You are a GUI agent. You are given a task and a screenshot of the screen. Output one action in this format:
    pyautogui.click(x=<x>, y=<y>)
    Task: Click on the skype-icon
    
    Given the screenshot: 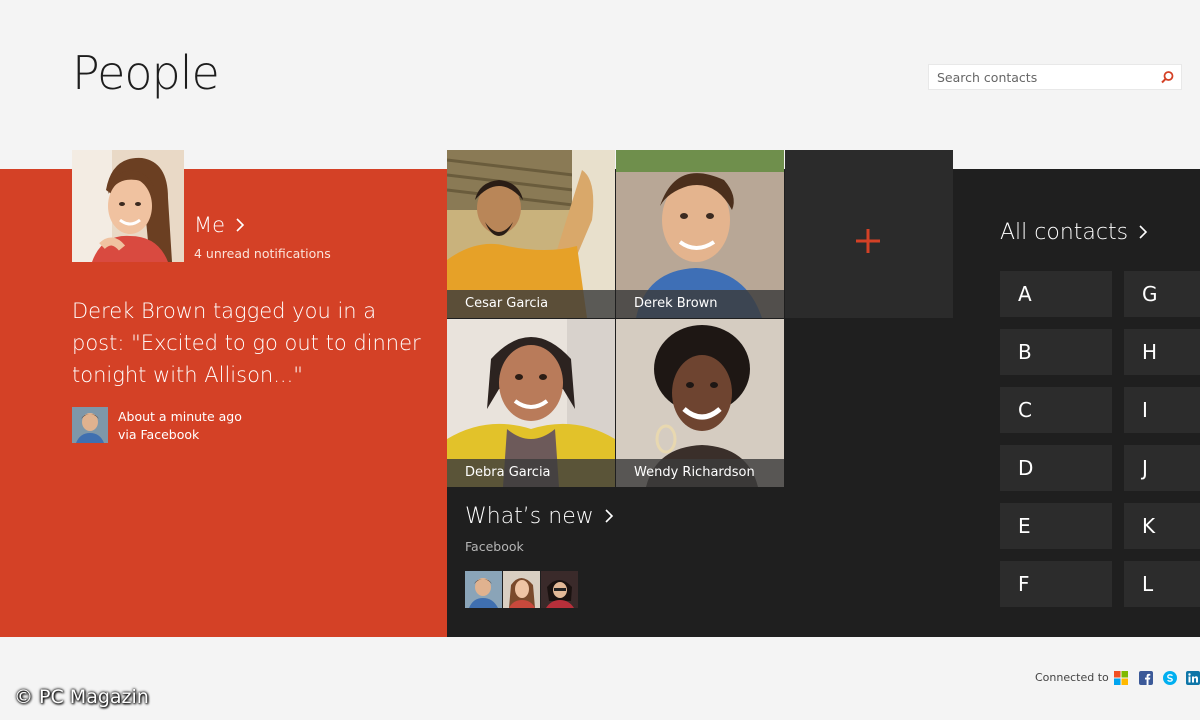 What is the action you would take?
    pyautogui.click(x=1170, y=677)
    